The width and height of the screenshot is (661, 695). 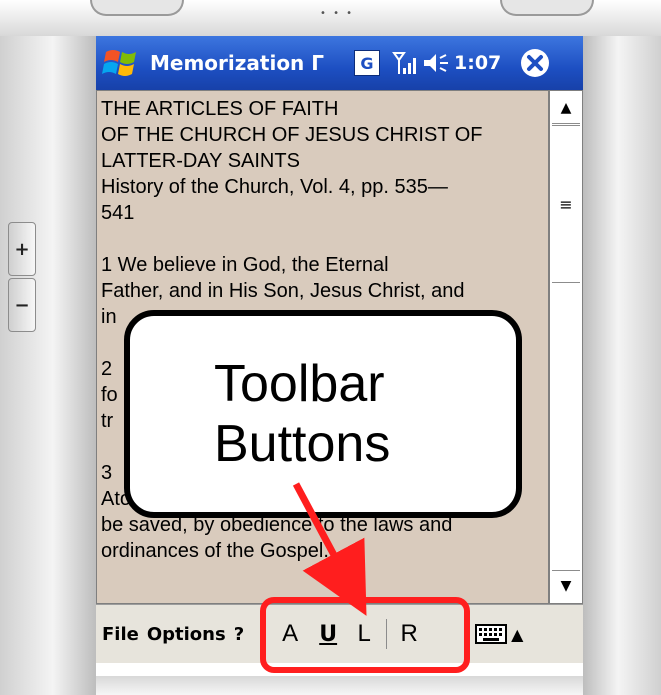 I want to click on menu-options: Options, so click(x=186, y=634).